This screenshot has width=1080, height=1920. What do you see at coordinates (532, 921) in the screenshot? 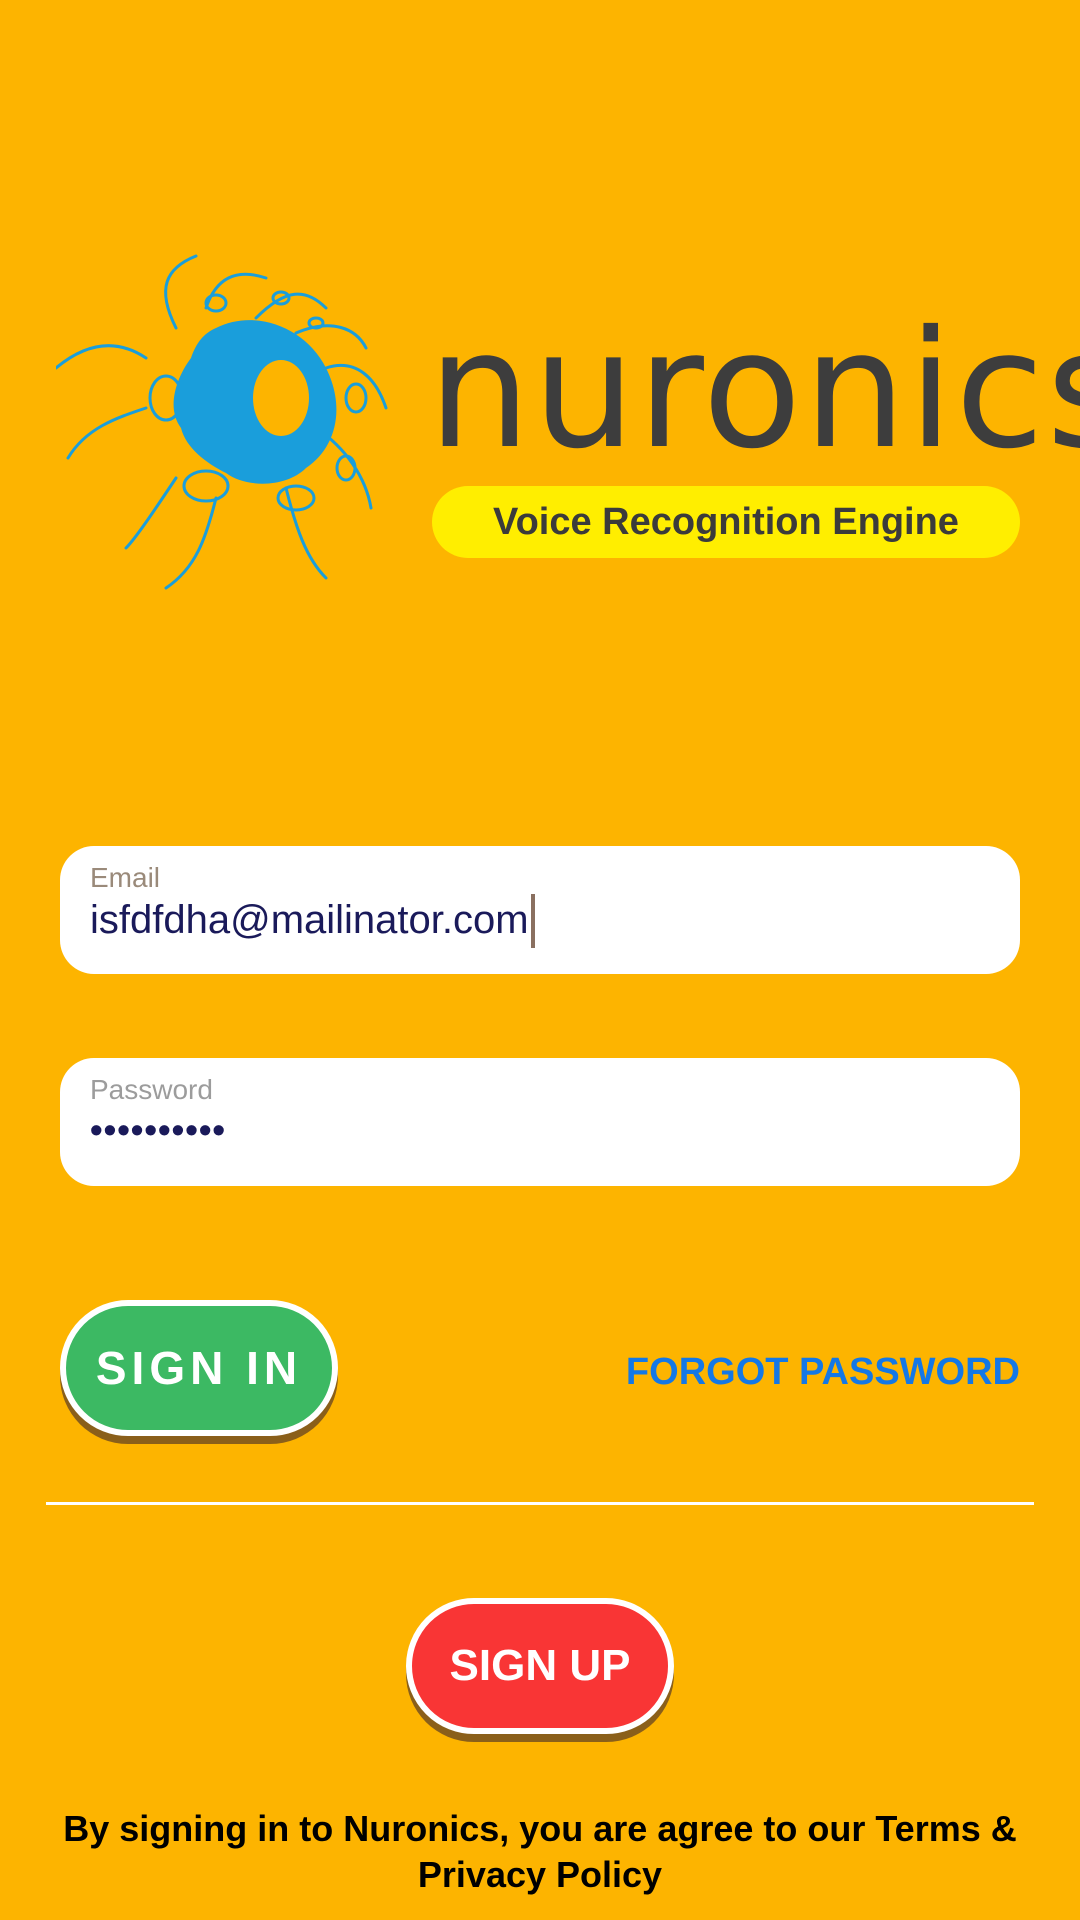
I see `text-caret` at bounding box center [532, 921].